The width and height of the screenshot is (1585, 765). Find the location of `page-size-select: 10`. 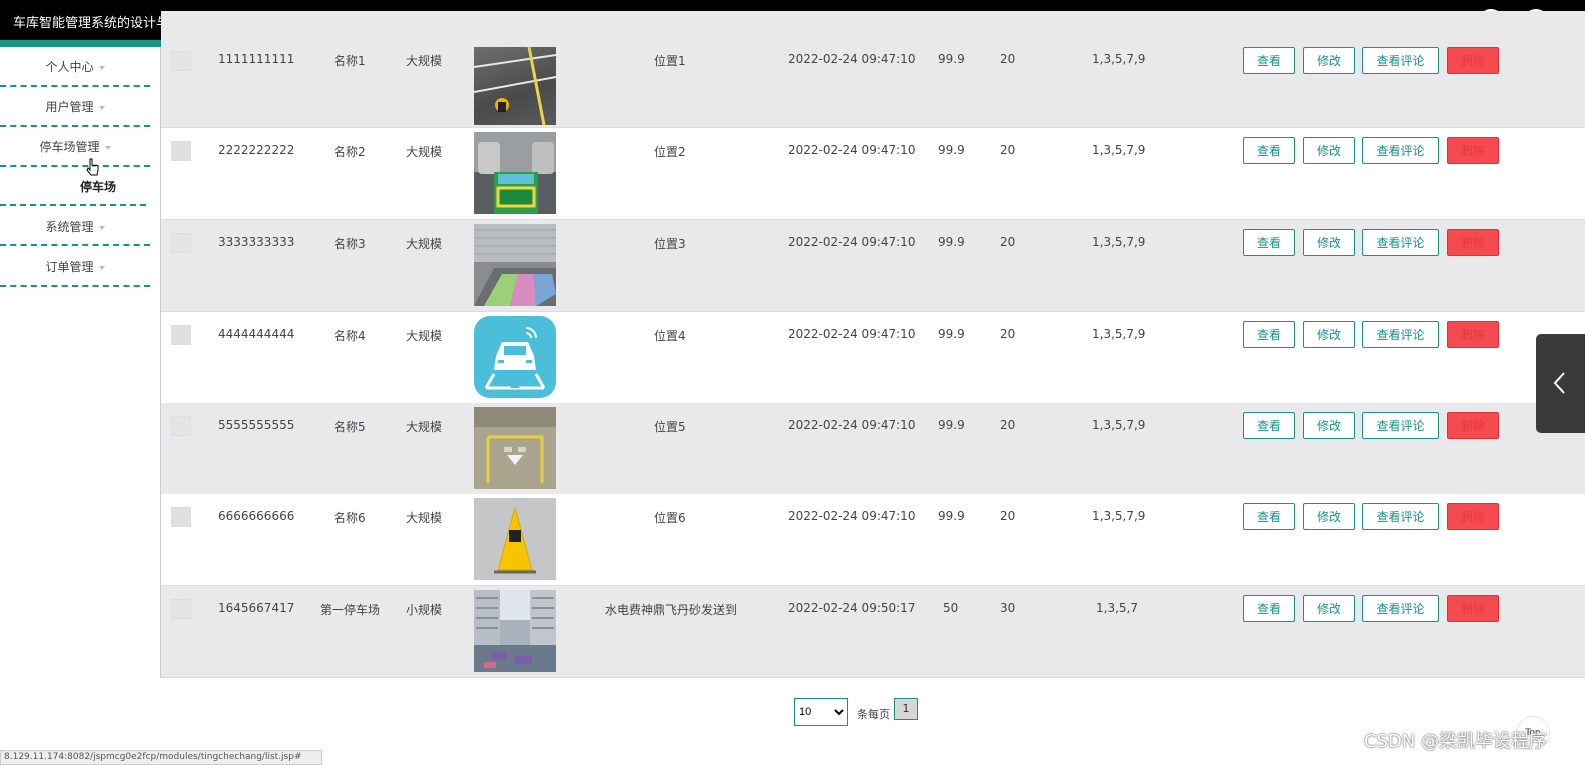

page-size-select: 10 is located at coordinates (821, 712).